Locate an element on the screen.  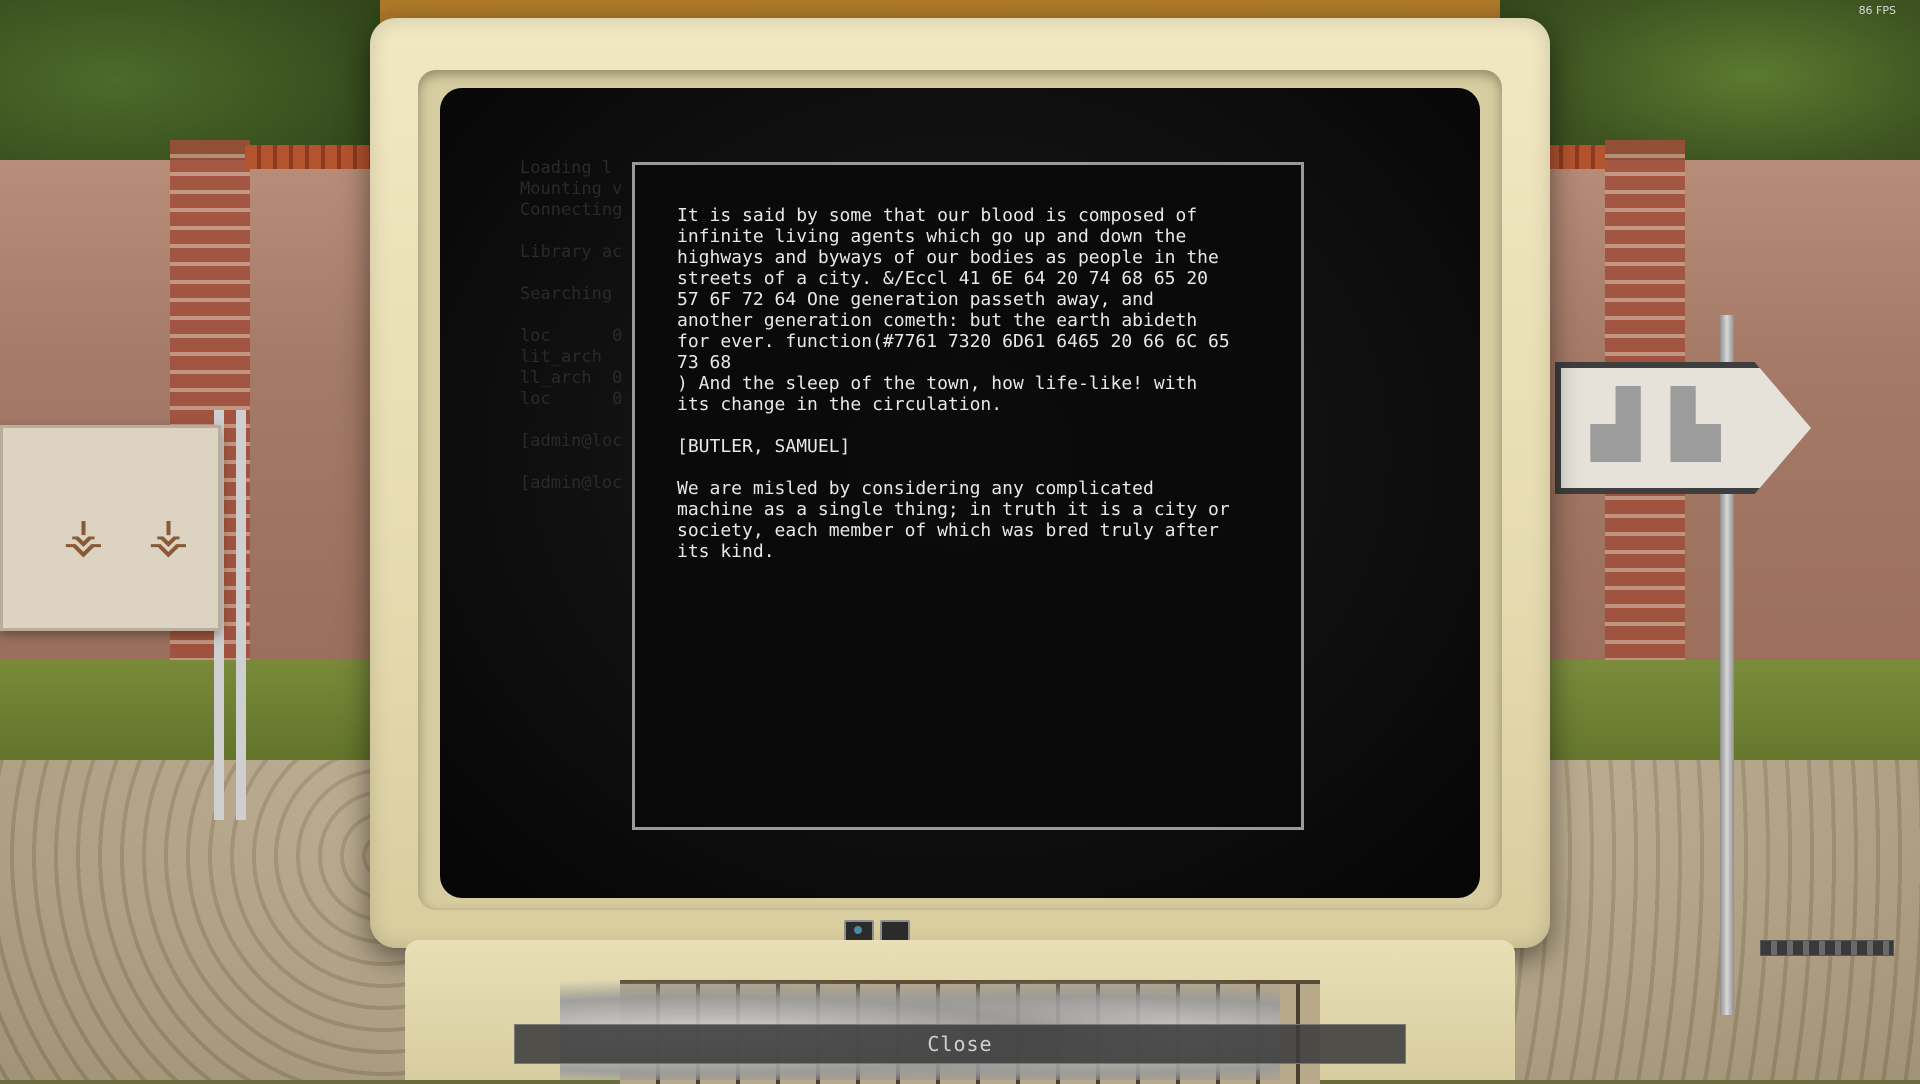
close-button: Close is located at coordinates (960, 1044).